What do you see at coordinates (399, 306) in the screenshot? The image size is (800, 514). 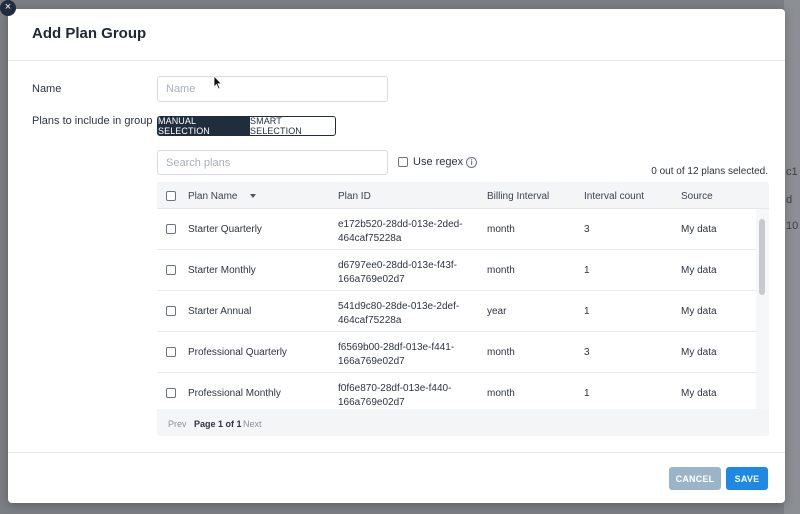 I see `plan-id-line: 541d9c80-28de-013e-2def-` at bounding box center [399, 306].